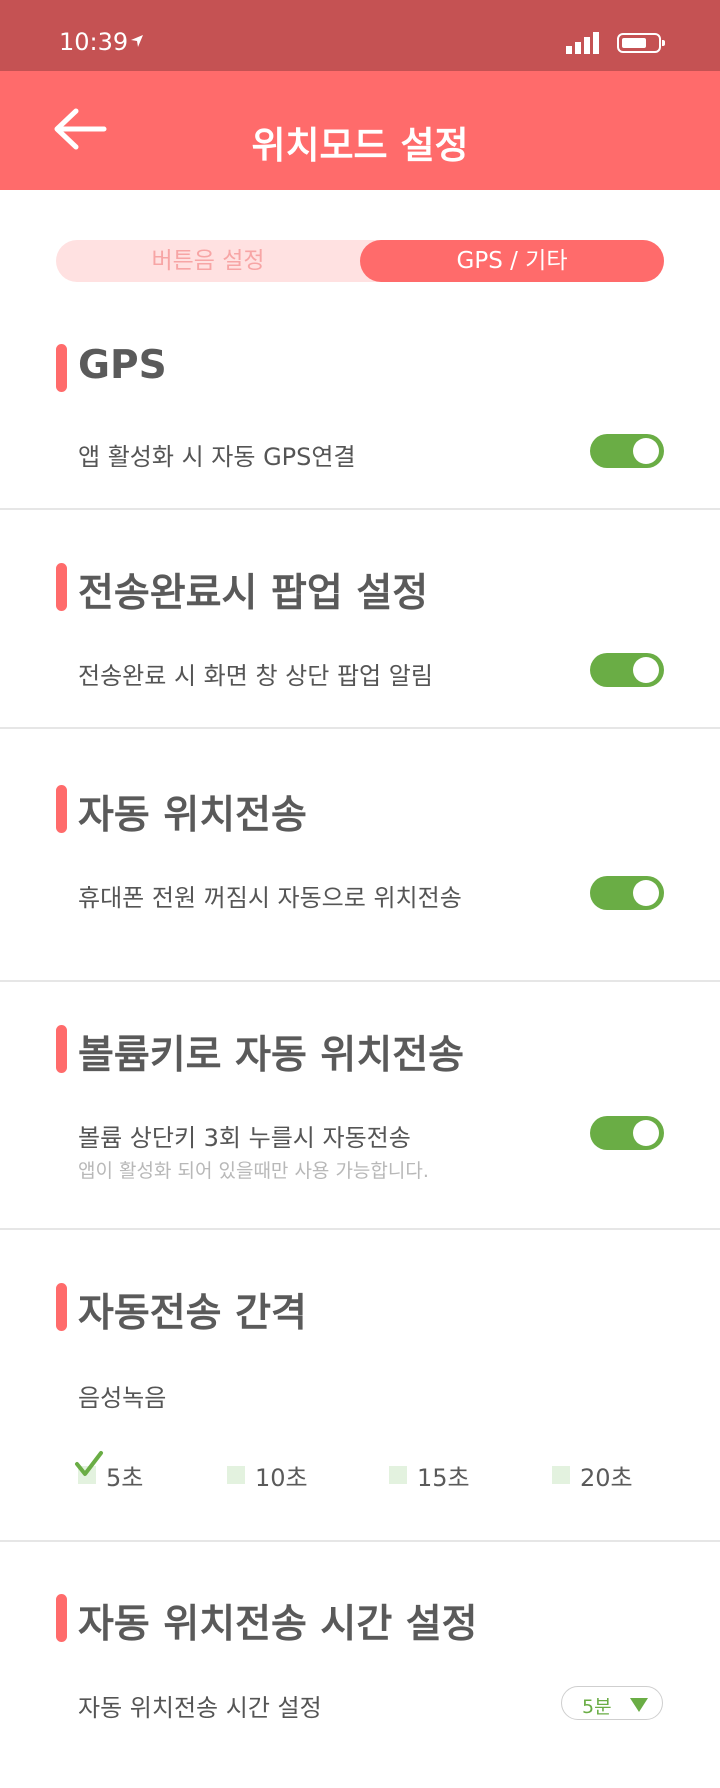 The height and width of the screenshot is (1788, 720). Describe the element at coordinates (94, 42) in the screenshot. I see `status-time: 10:39` at that location.